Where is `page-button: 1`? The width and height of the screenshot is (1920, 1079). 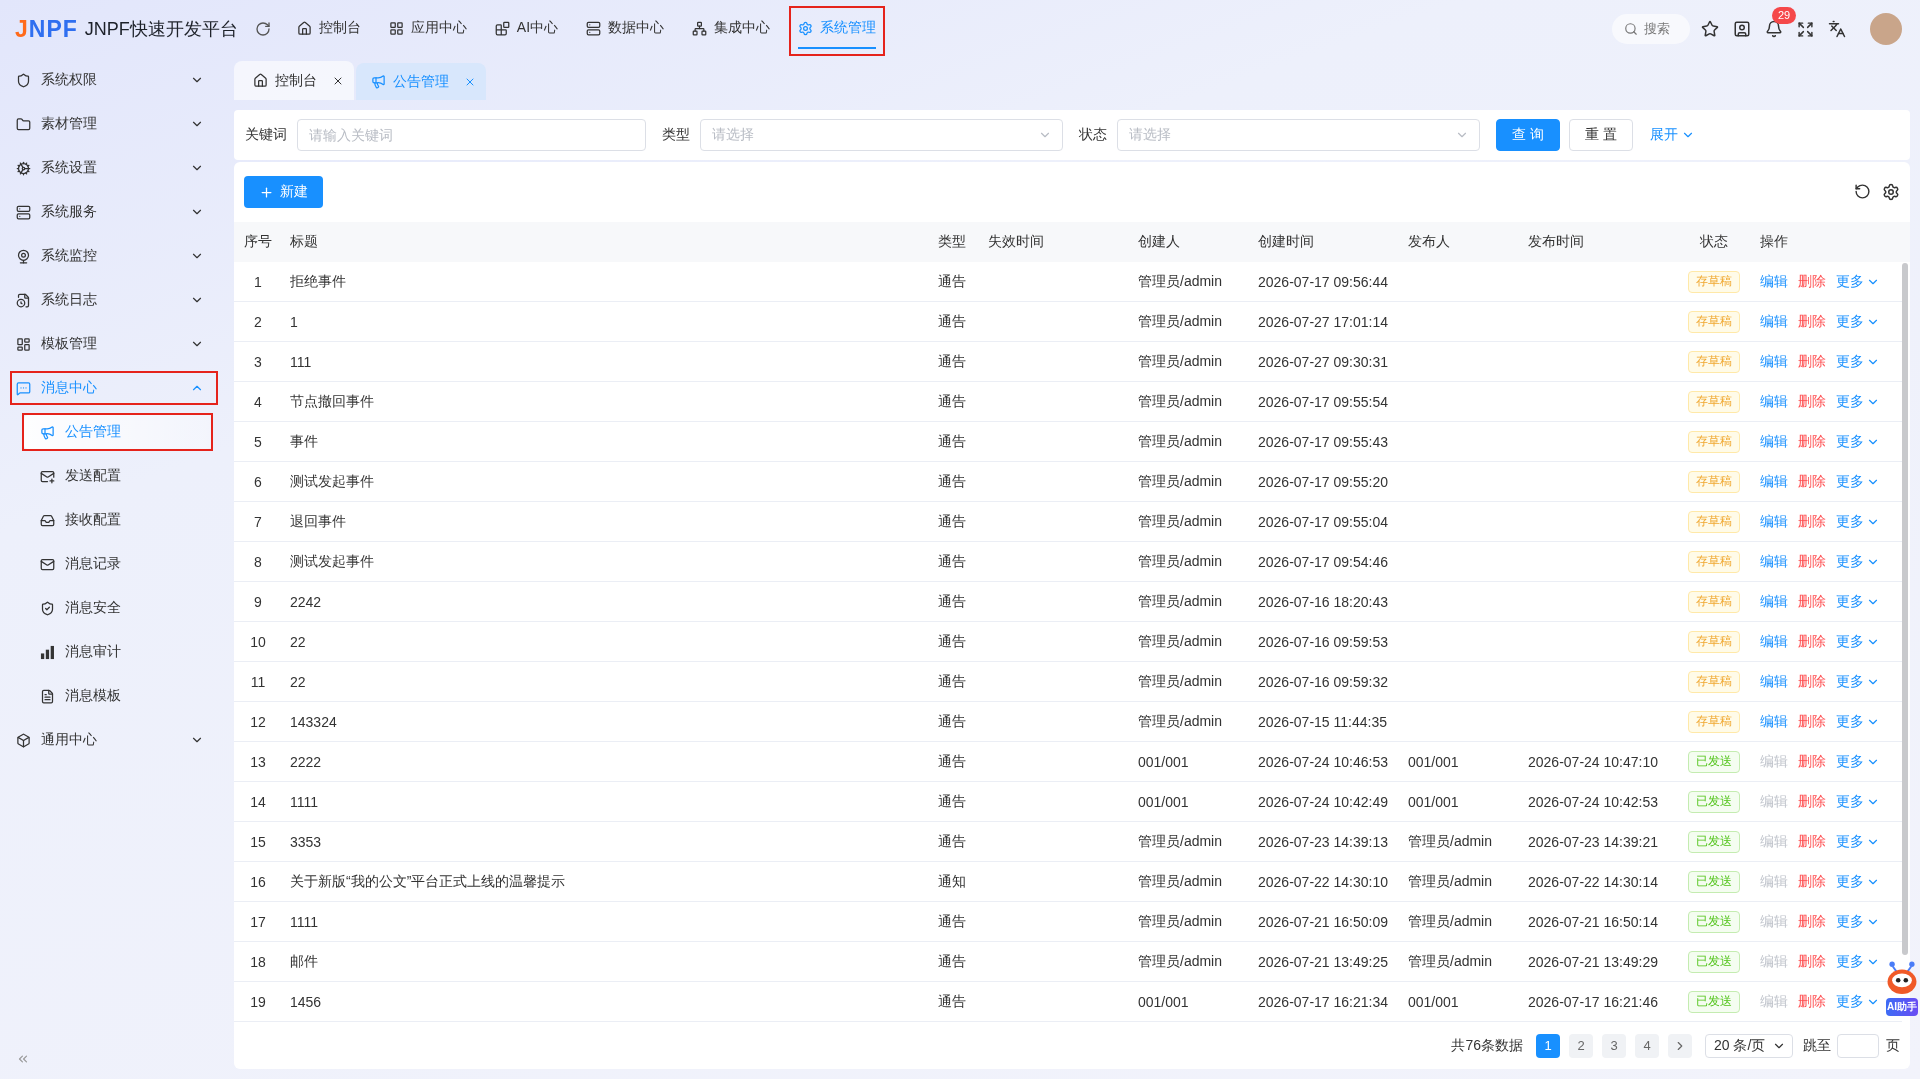
page-button: 1 is located at coordinates (1548, 1045).